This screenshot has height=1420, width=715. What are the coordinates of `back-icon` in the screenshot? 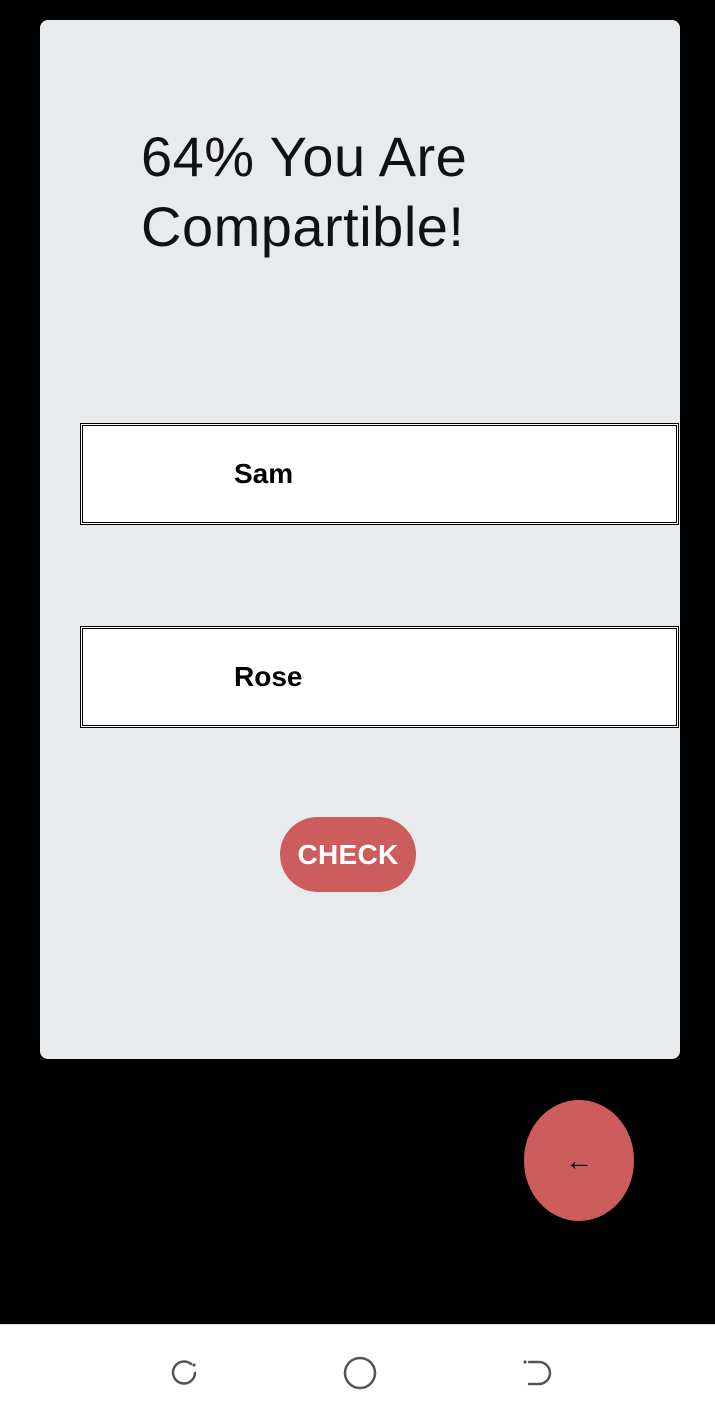 It's located at (537, 1373).